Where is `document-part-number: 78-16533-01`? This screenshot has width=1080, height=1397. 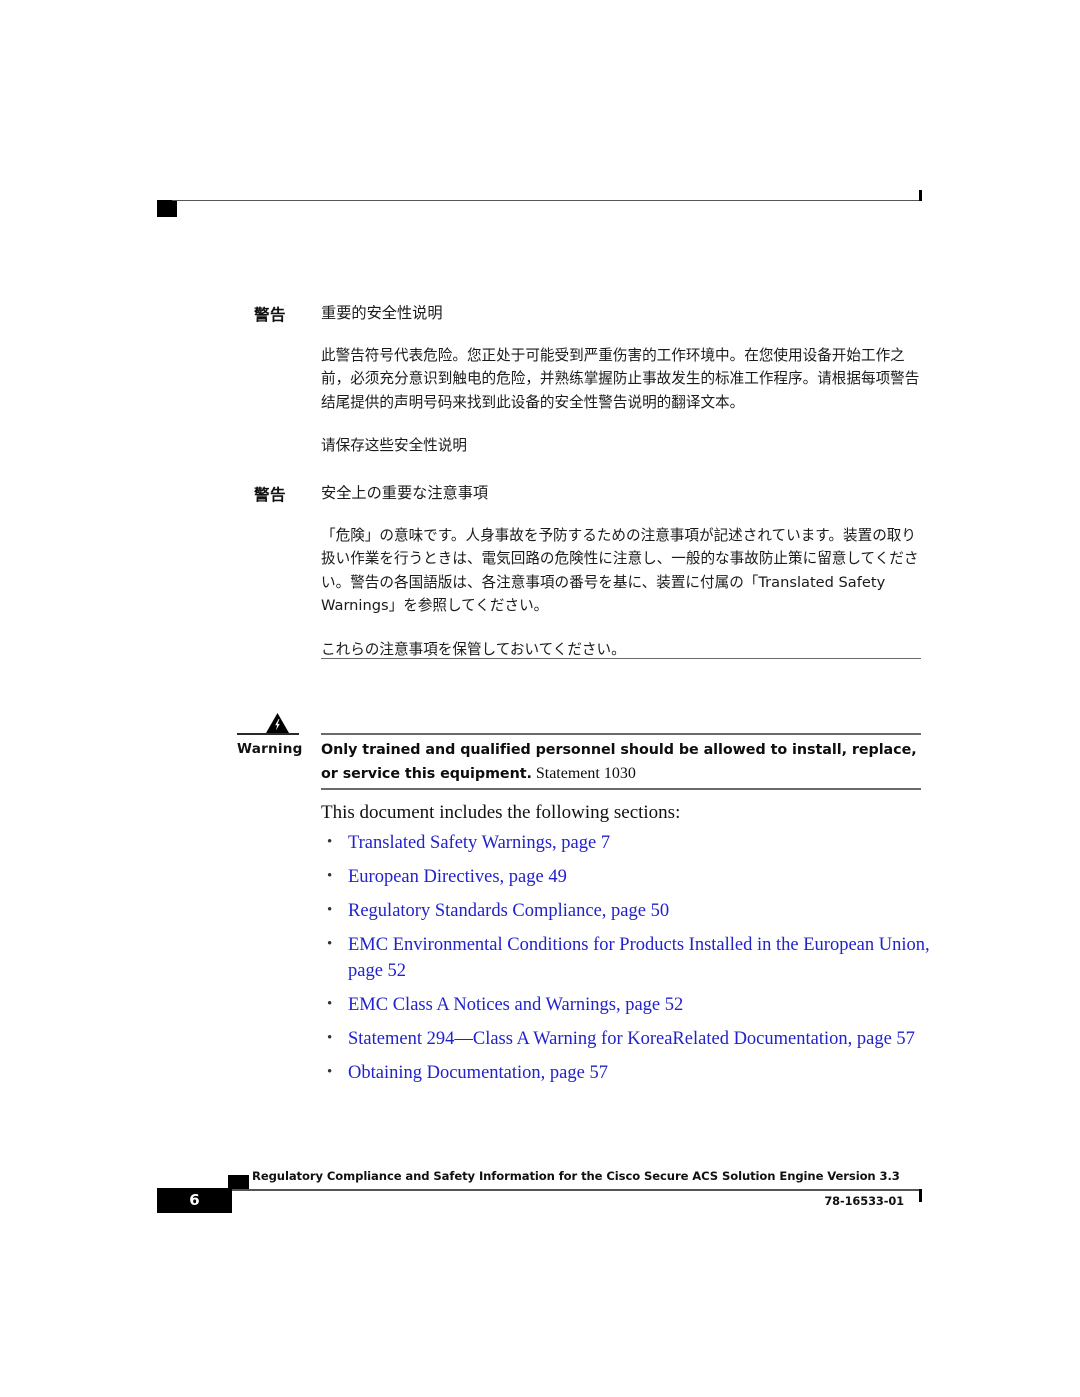
document-part-number: 78-16533-01 is located at coordinates (864, 1201).